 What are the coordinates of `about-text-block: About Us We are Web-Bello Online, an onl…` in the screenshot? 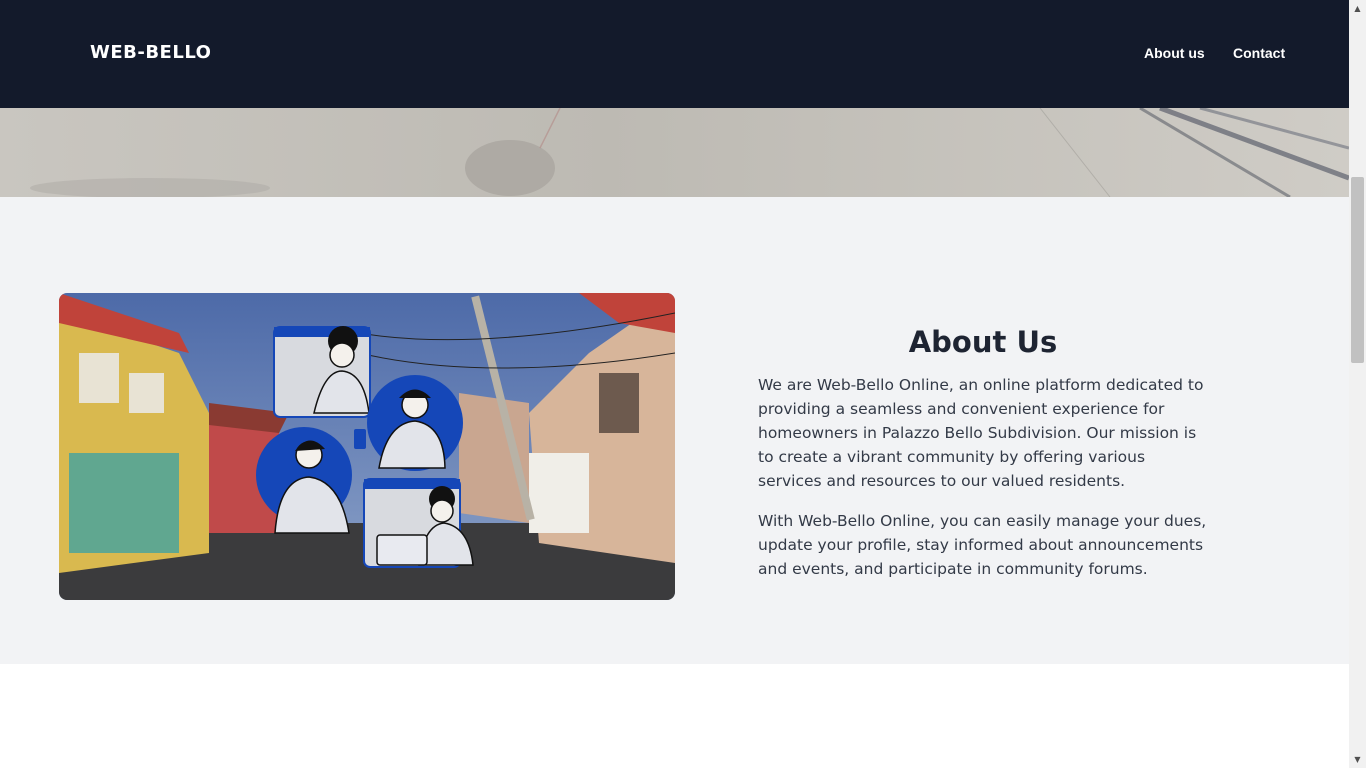 It's located at (983, 461).